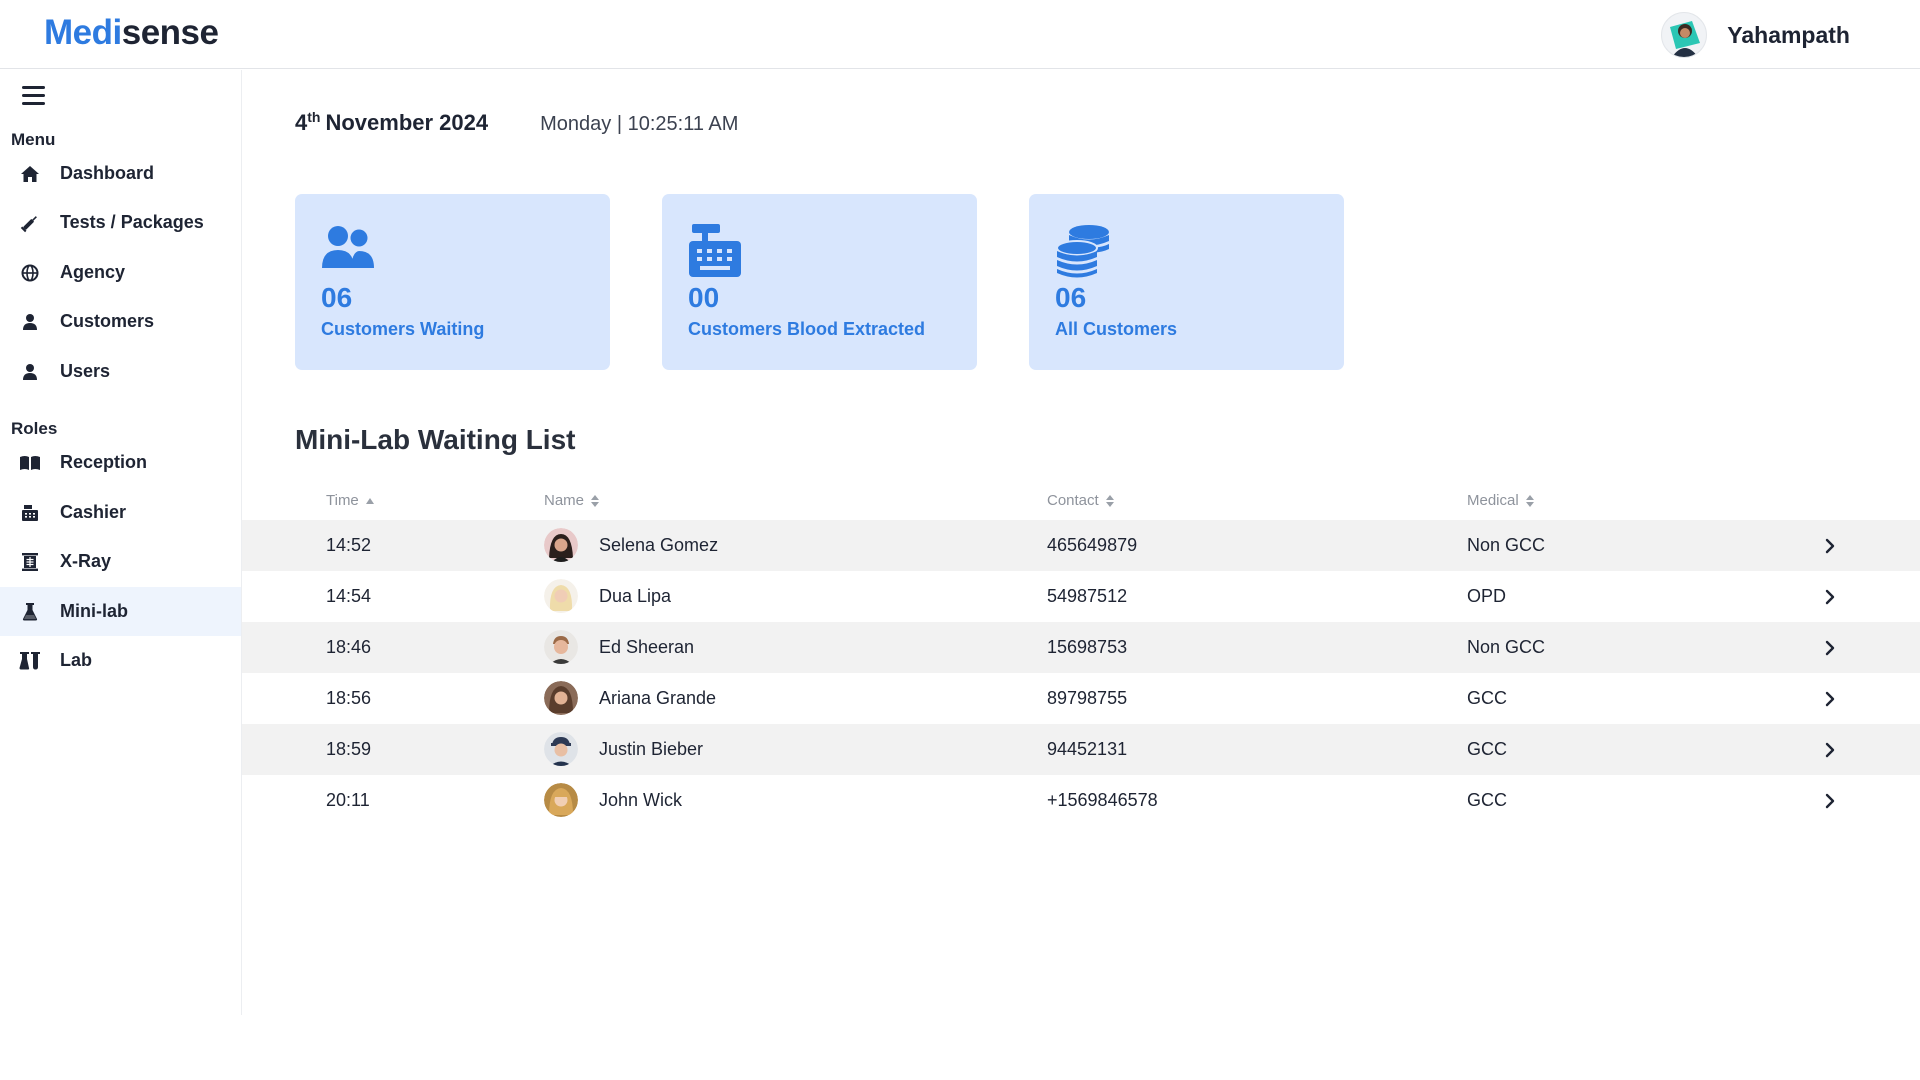  What do you see at coordinates (1087, 596) in the screenshot?
I see `row-contact: 54987512` at bounding box center [1087, 596].